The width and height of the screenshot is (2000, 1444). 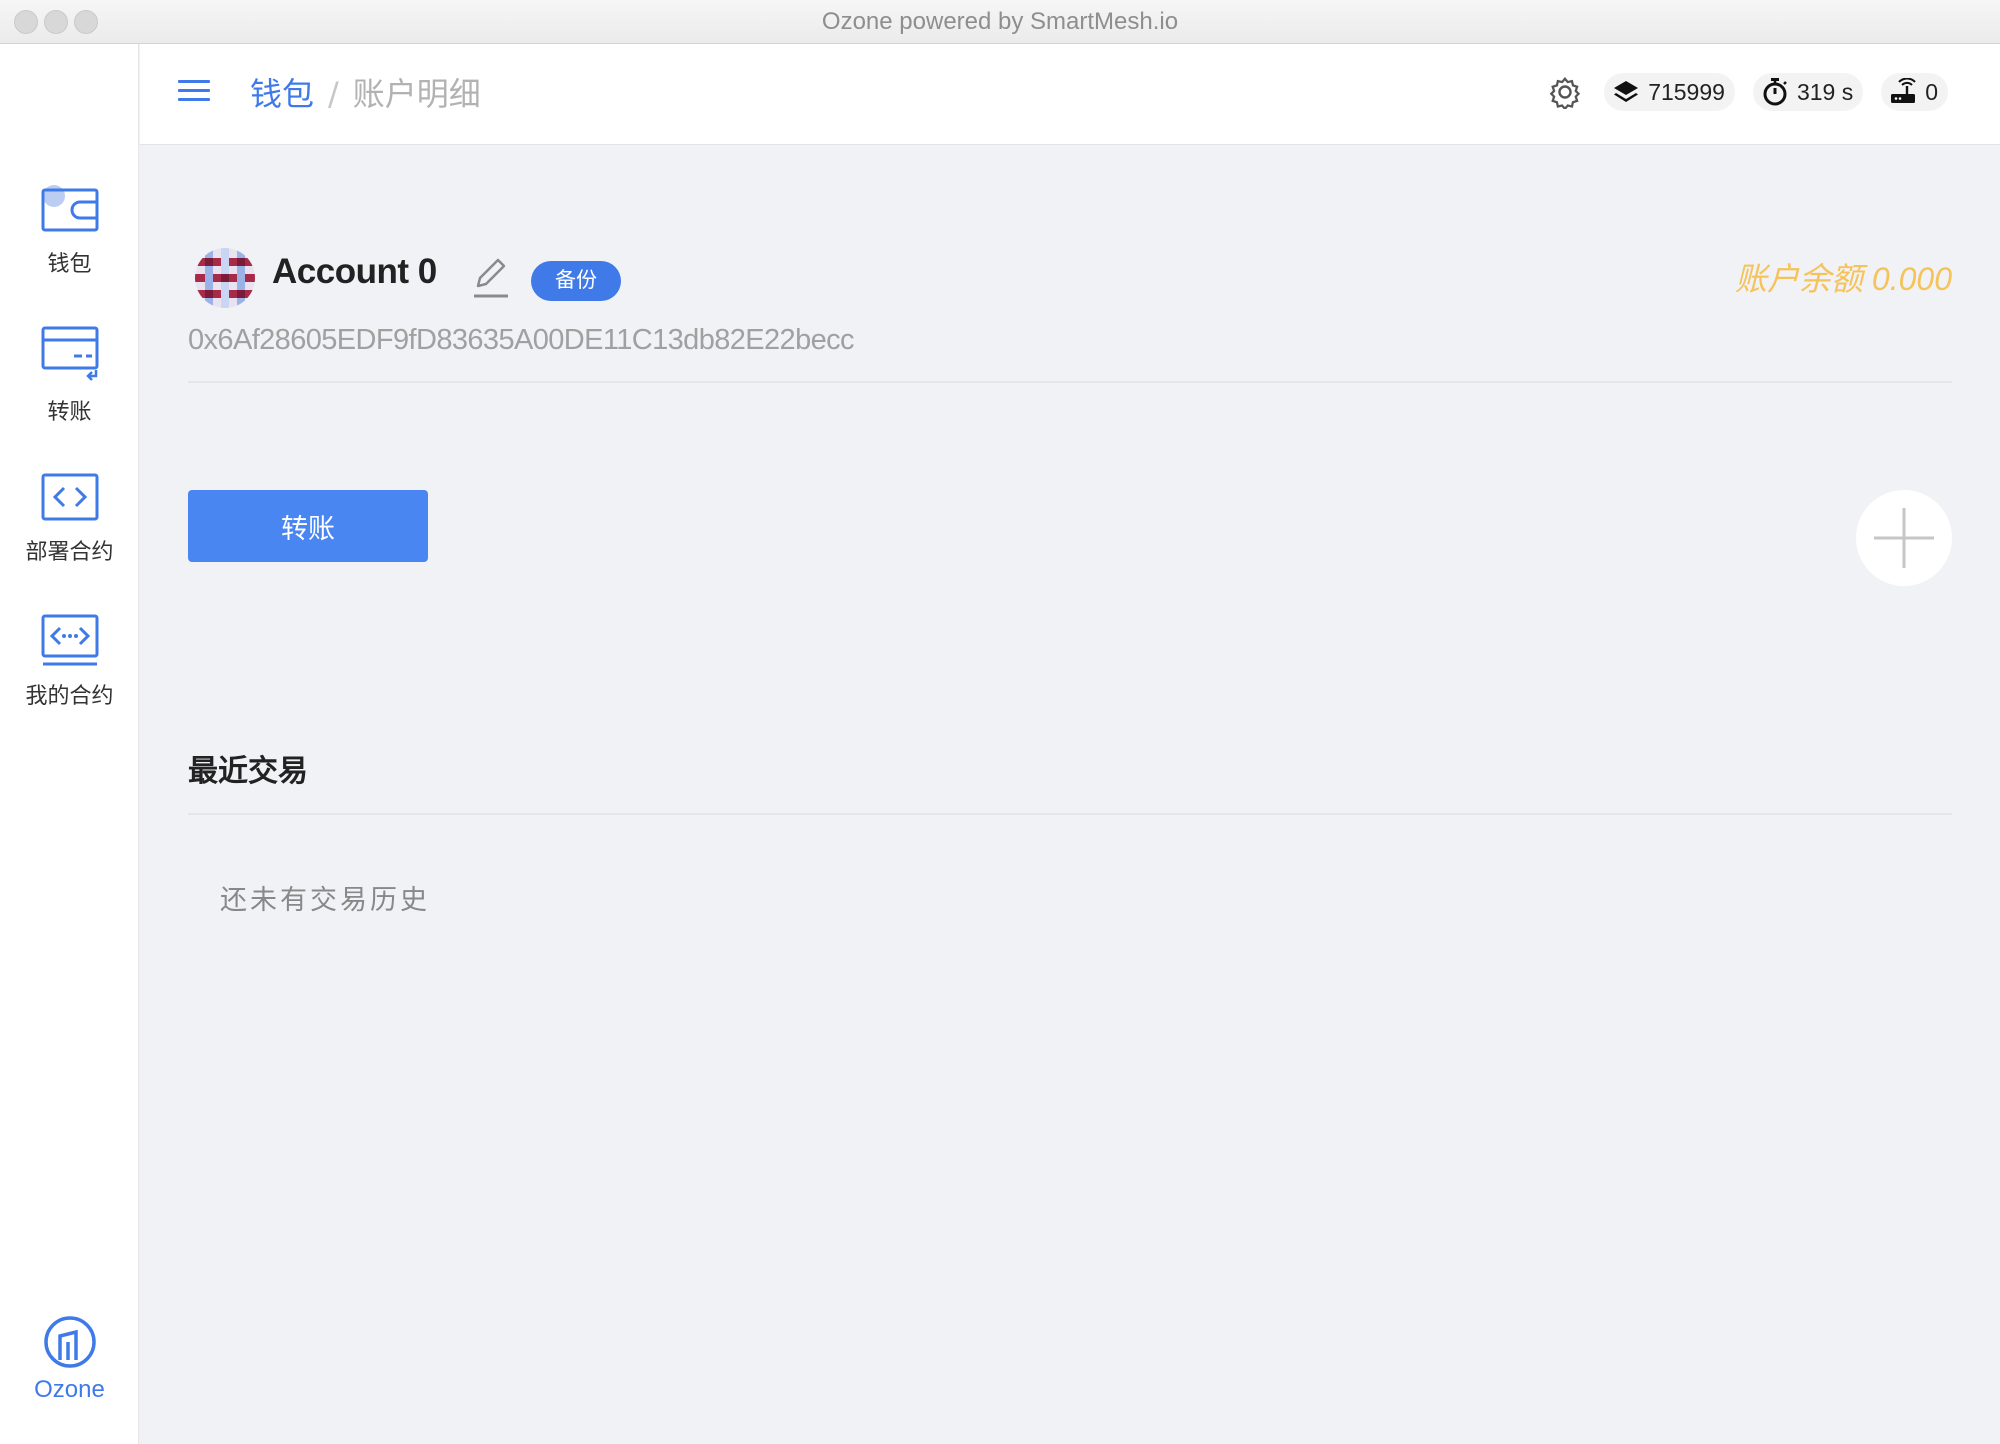 I want to click on sidebar-item-wallet: 钱包, so click(x=69, y=230).